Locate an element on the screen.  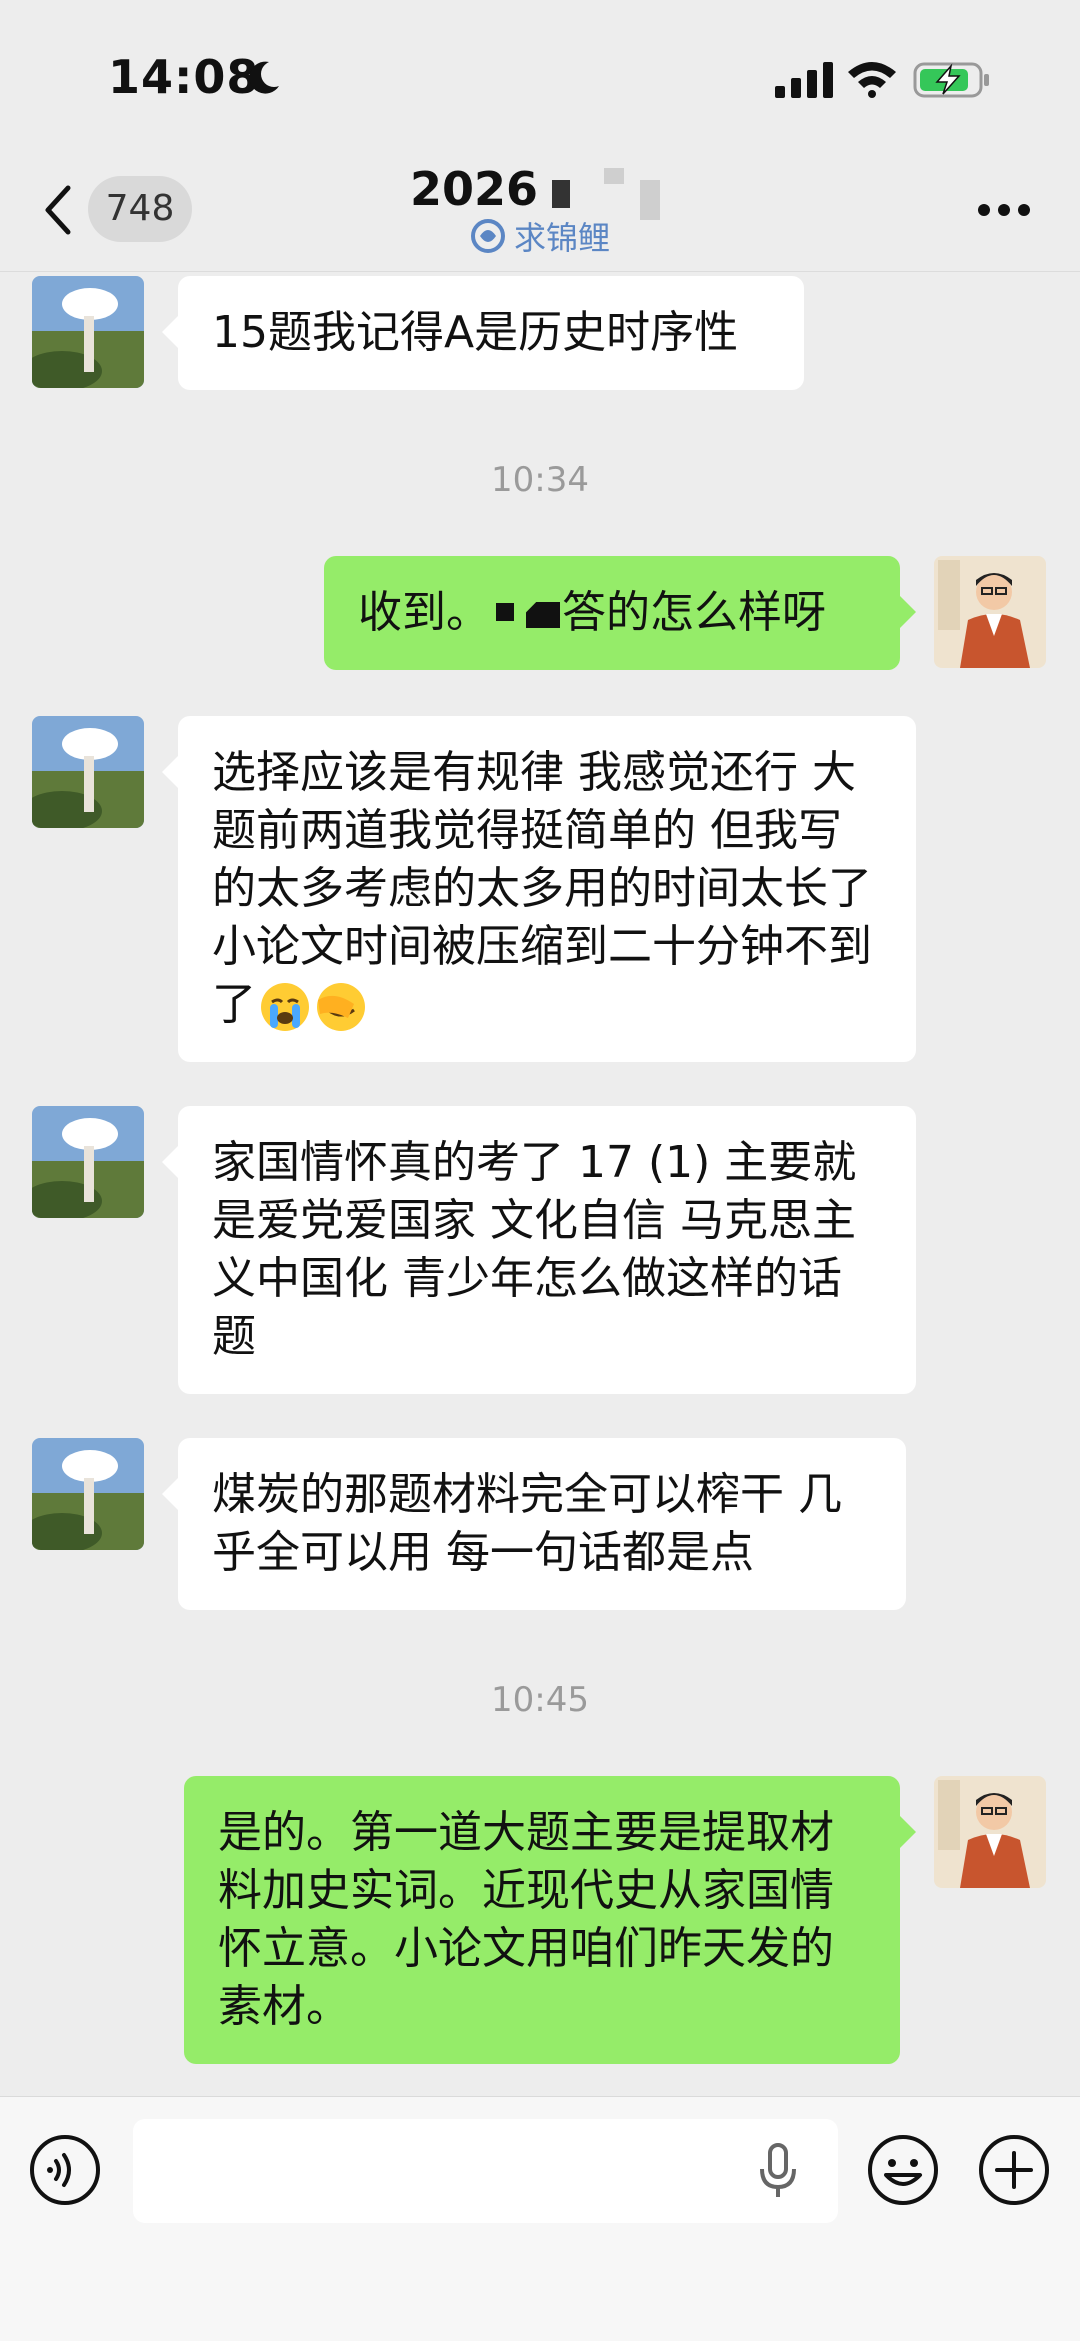
message-text: 15题我记得A是历史时序性 is located at coordinates (475, 332).